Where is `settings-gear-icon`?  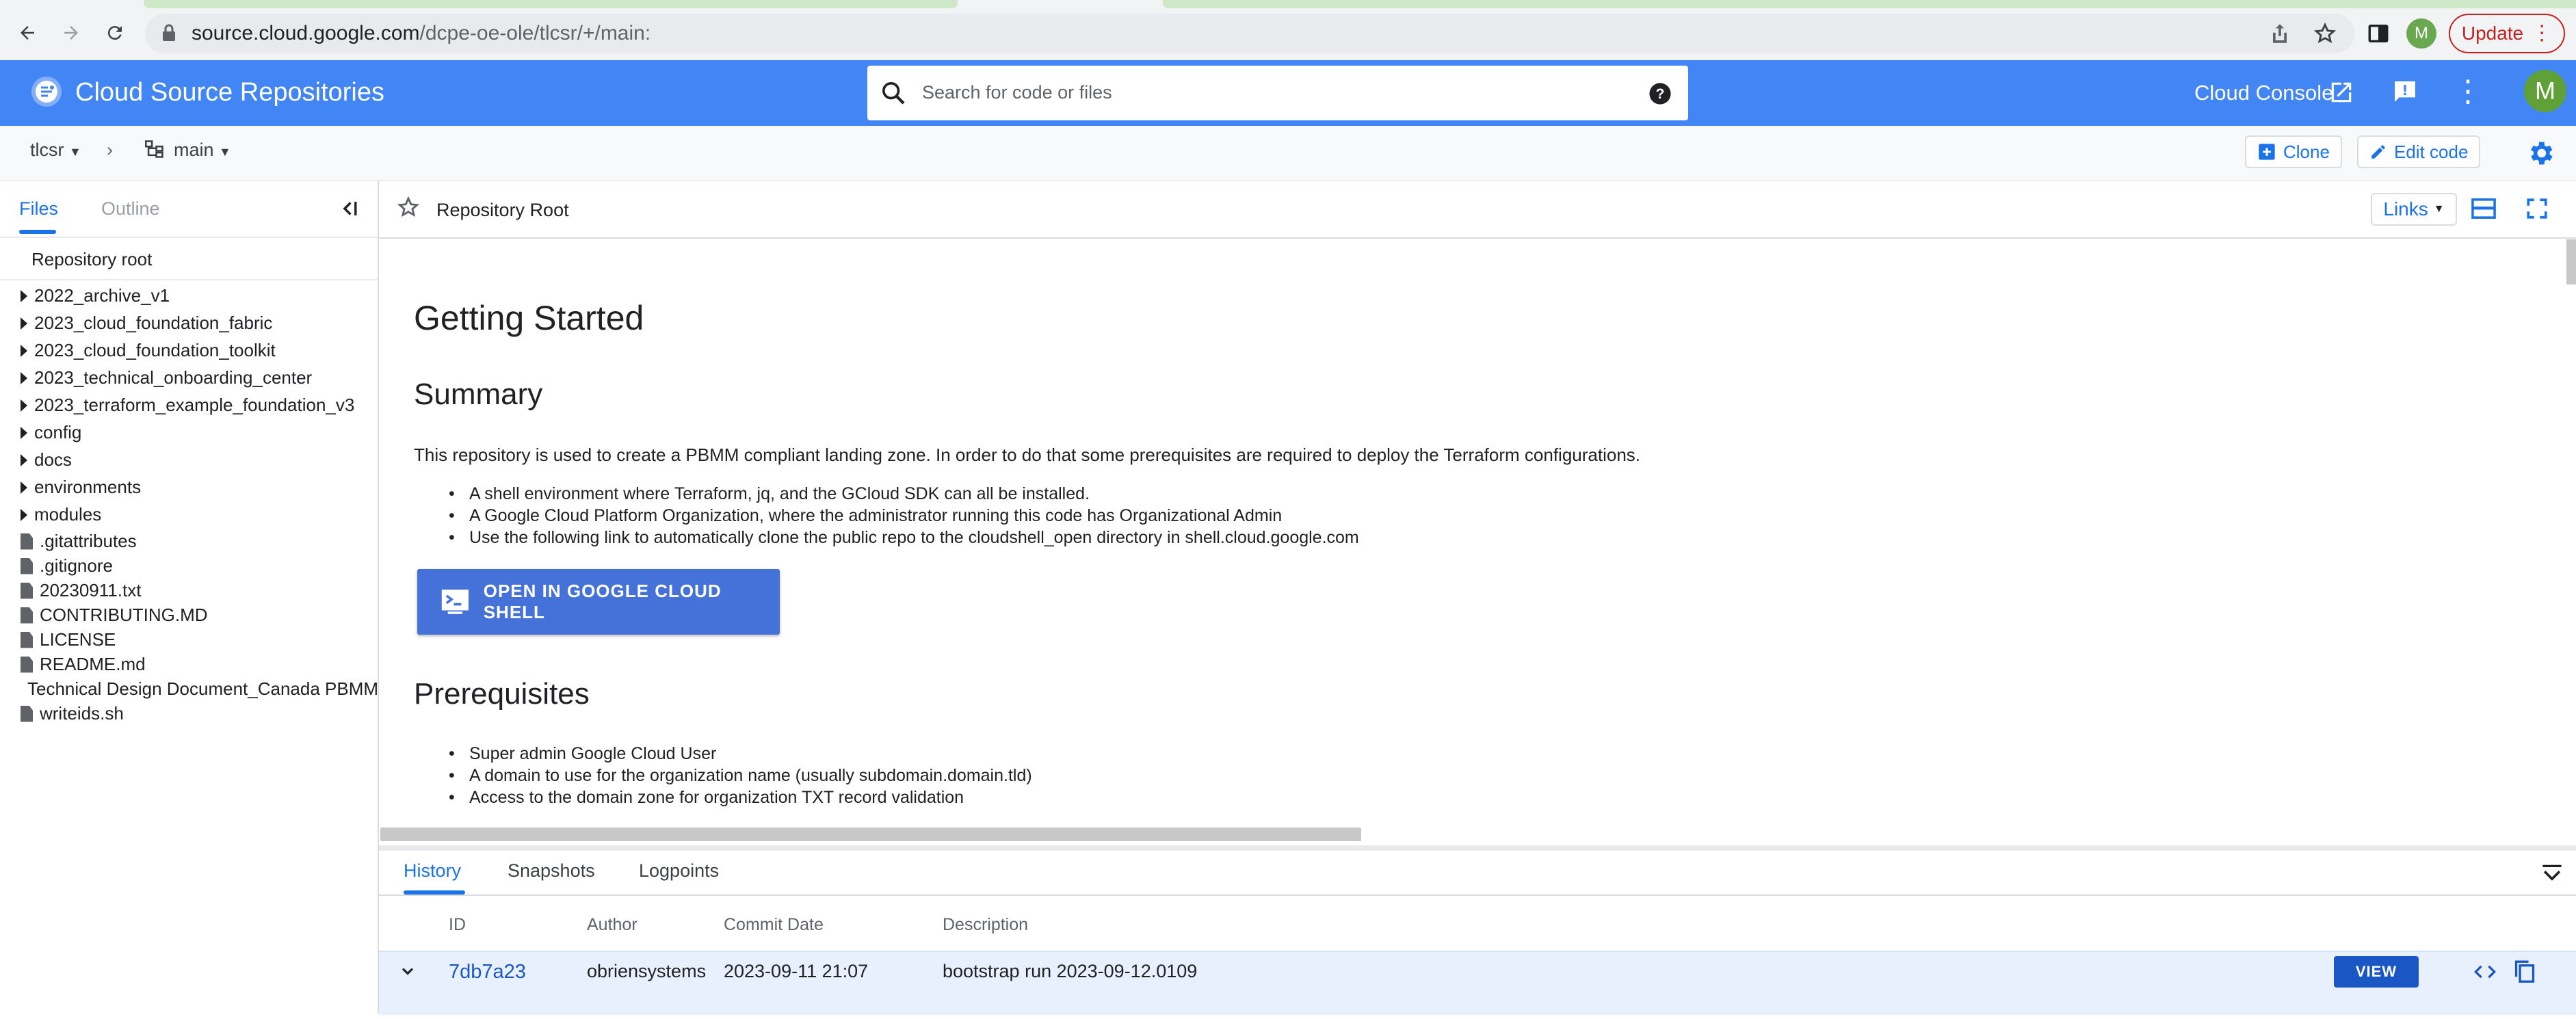
settings-gear-icon is located at coordinates (2540, 153).